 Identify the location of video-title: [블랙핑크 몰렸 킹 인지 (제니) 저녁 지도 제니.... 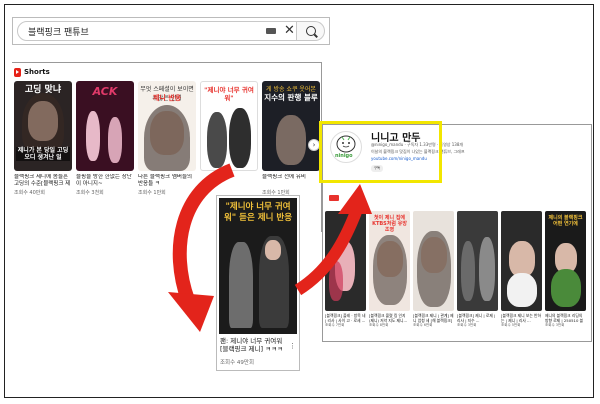
(389, 318).